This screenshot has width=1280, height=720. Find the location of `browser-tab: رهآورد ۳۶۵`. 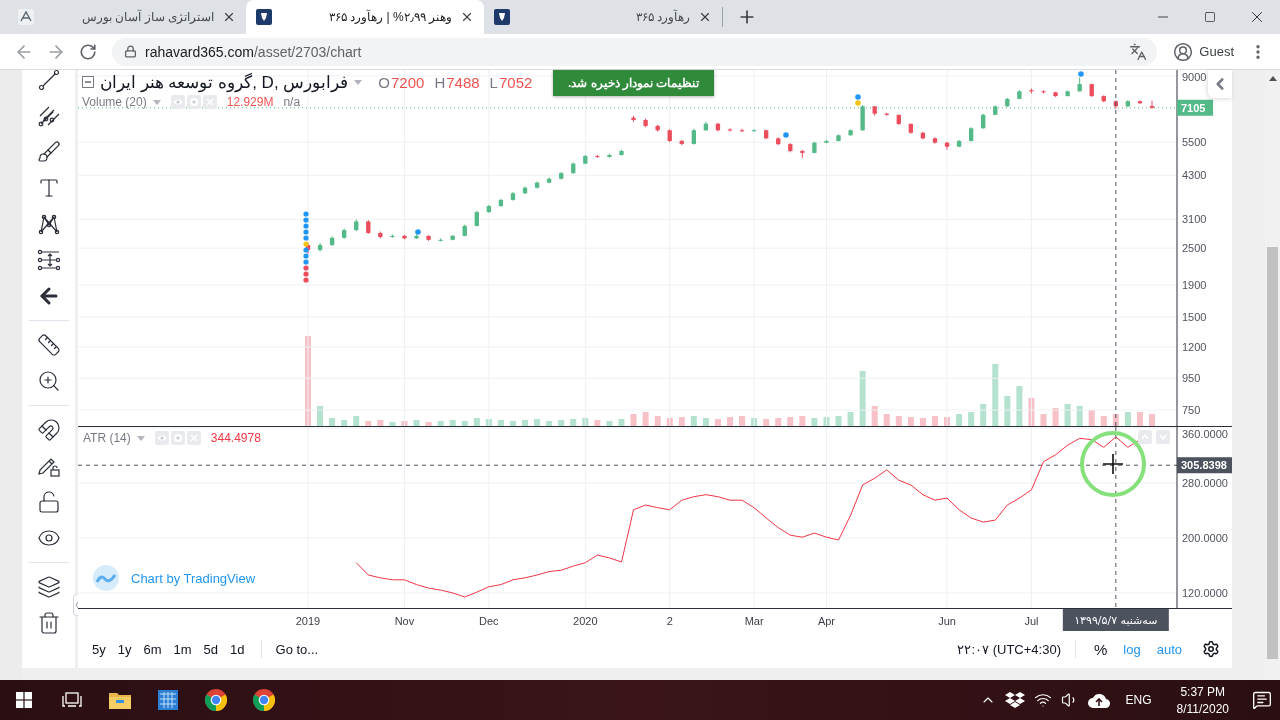

browser-tab: رهآورد ۳۶۵ is located at coordinates (603, 17).